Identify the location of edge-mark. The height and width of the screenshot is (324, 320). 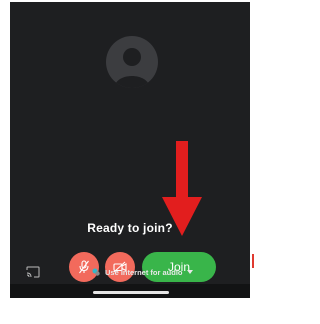
(253, 261).